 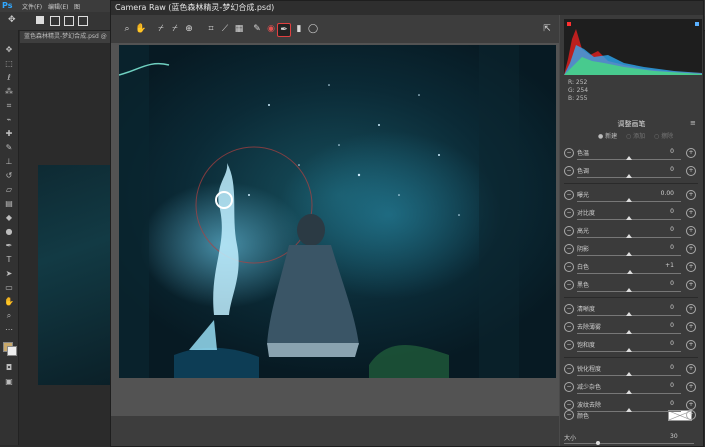 What do you see at coordinates (271, 29) in the screenshot?
I see `red-eye-icon: ◉` at bounding box center [271, 29].